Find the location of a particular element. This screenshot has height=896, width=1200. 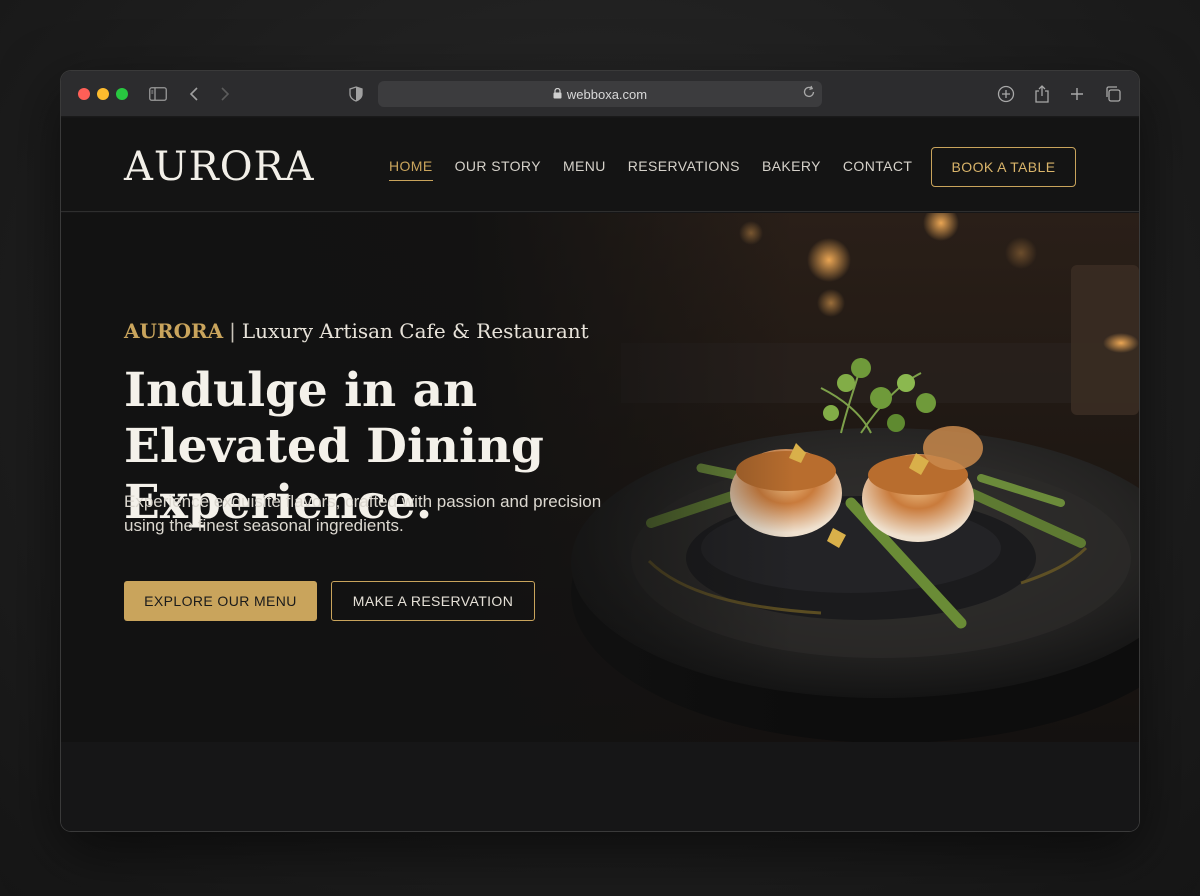

download-icon is located at coordinates (1006, 94).